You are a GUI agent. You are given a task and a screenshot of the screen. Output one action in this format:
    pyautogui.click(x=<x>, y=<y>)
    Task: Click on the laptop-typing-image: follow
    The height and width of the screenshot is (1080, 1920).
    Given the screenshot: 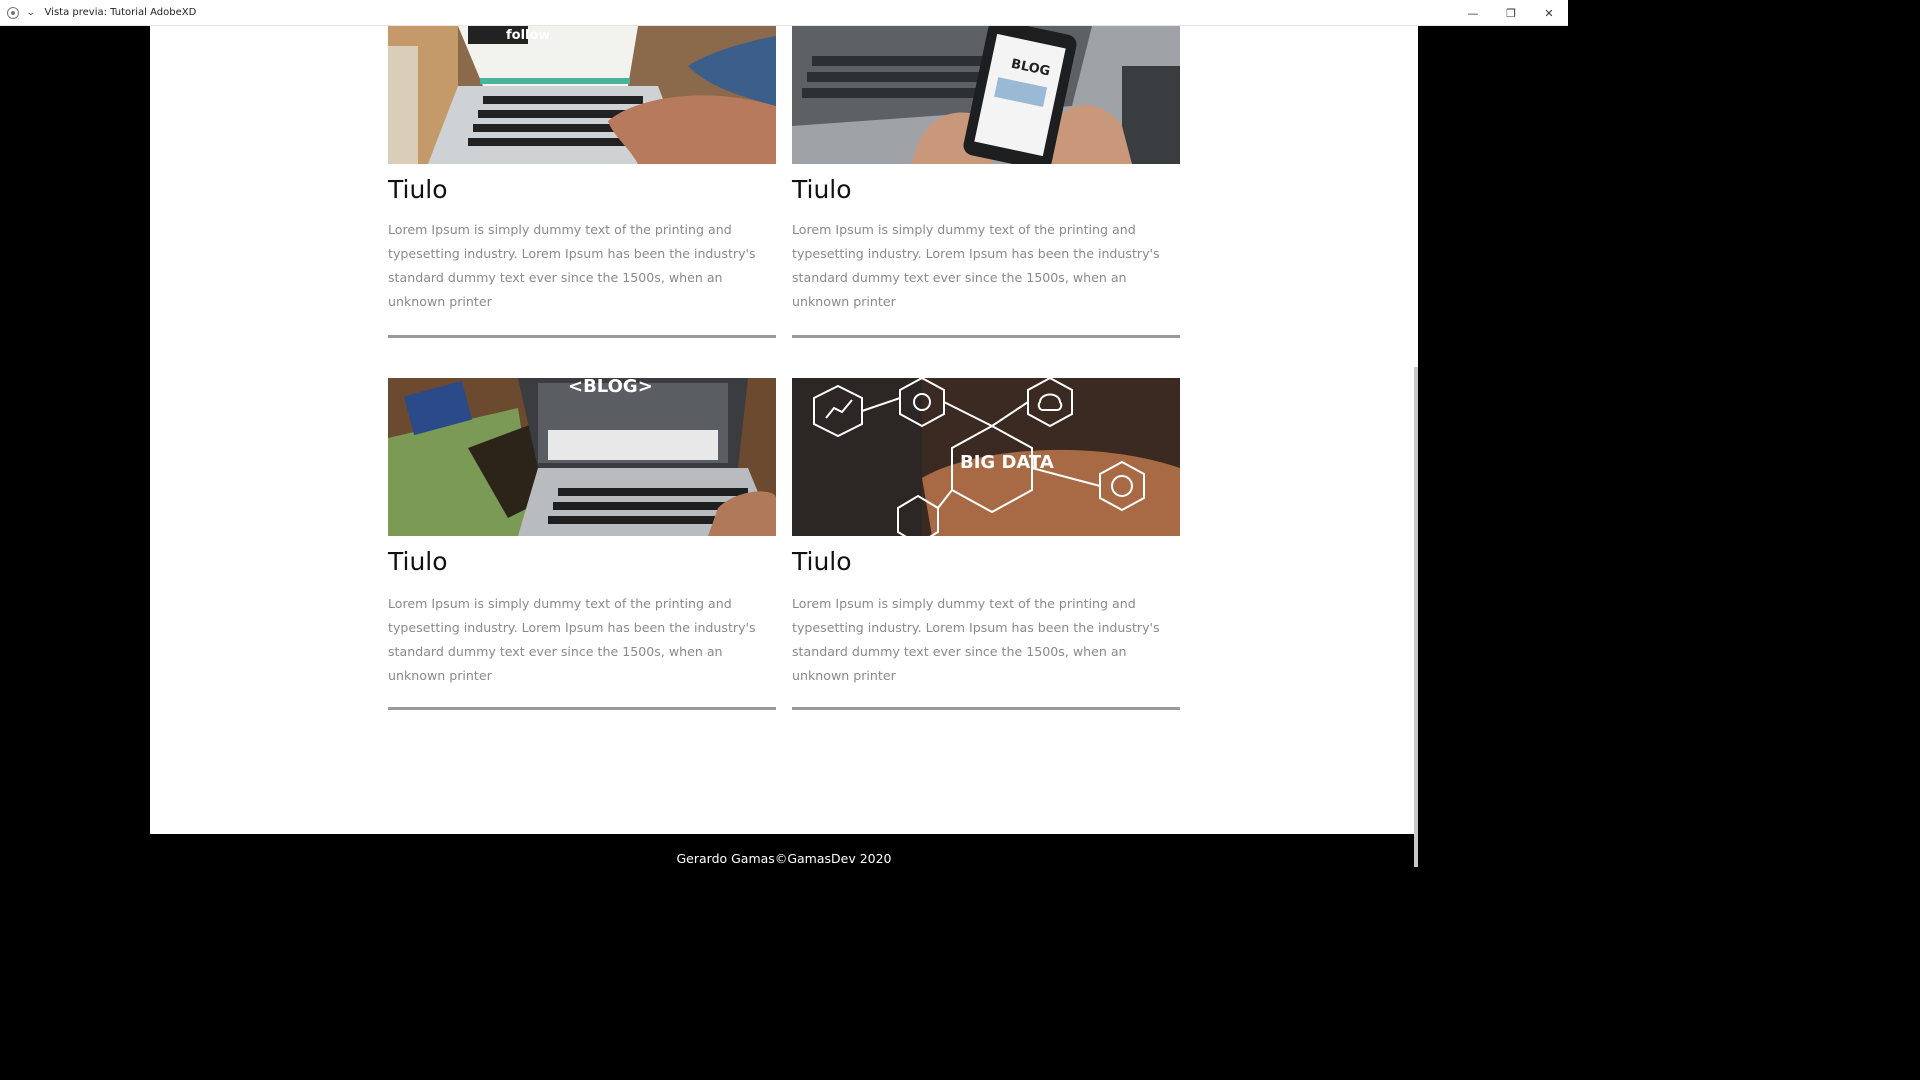 What is the action you would take?
    pyautogui.click(x=582, y=95)
    